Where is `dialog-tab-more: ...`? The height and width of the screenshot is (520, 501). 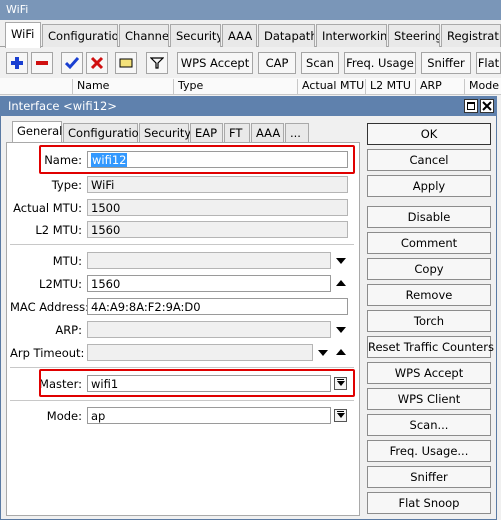
dialog-tab-more: ... is located at coordinates (297, 132).